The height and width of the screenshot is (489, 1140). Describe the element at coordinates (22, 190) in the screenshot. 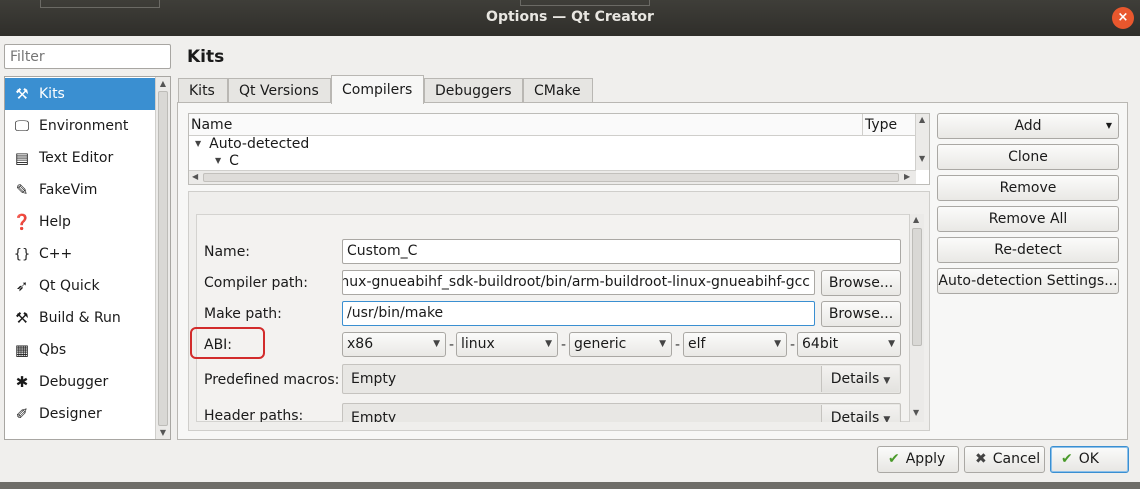

I see `fakevim-icon: ✎` at that location.